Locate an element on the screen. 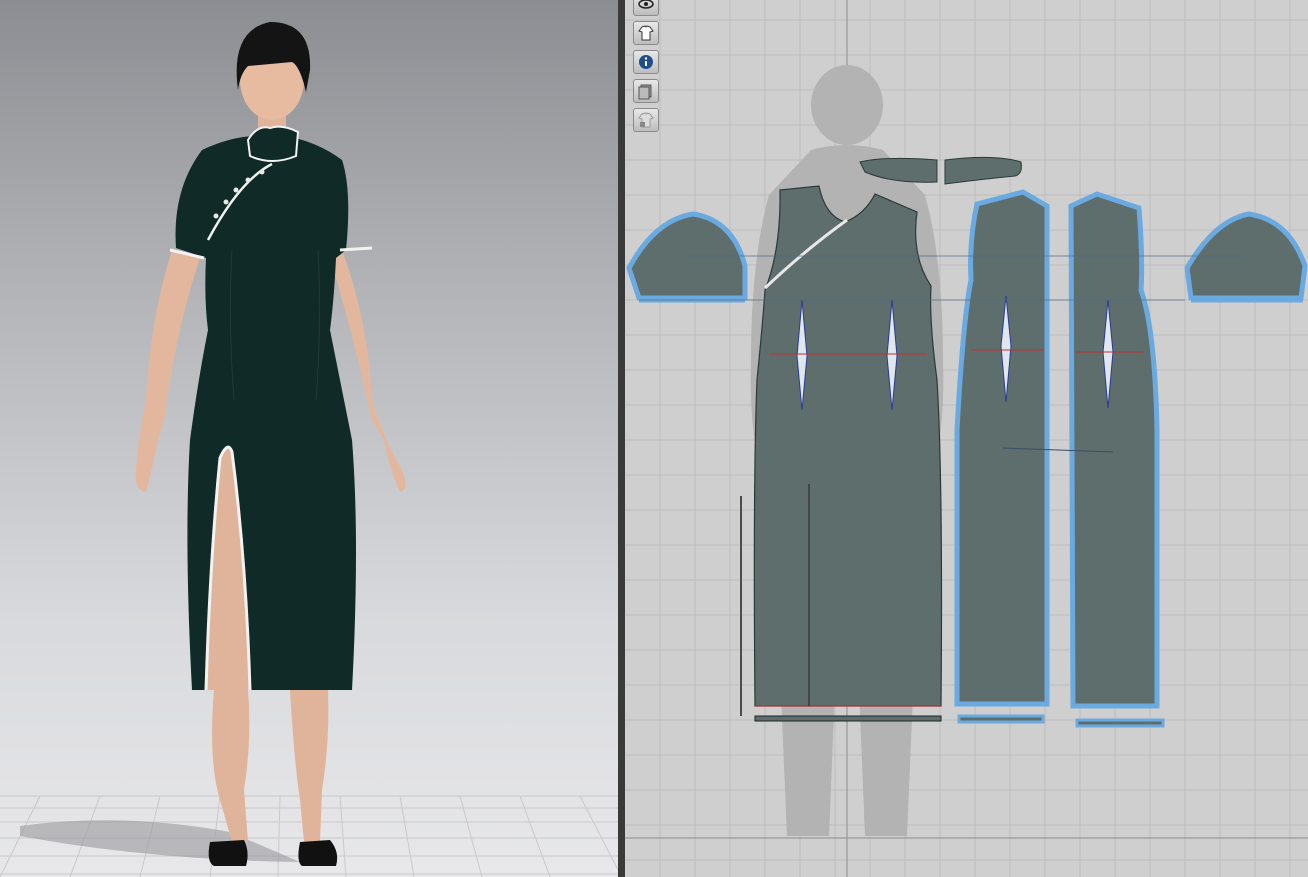 This screenshot has height=877, width=1308. back-hem-facing-left is located at coordinates (1001, 719).